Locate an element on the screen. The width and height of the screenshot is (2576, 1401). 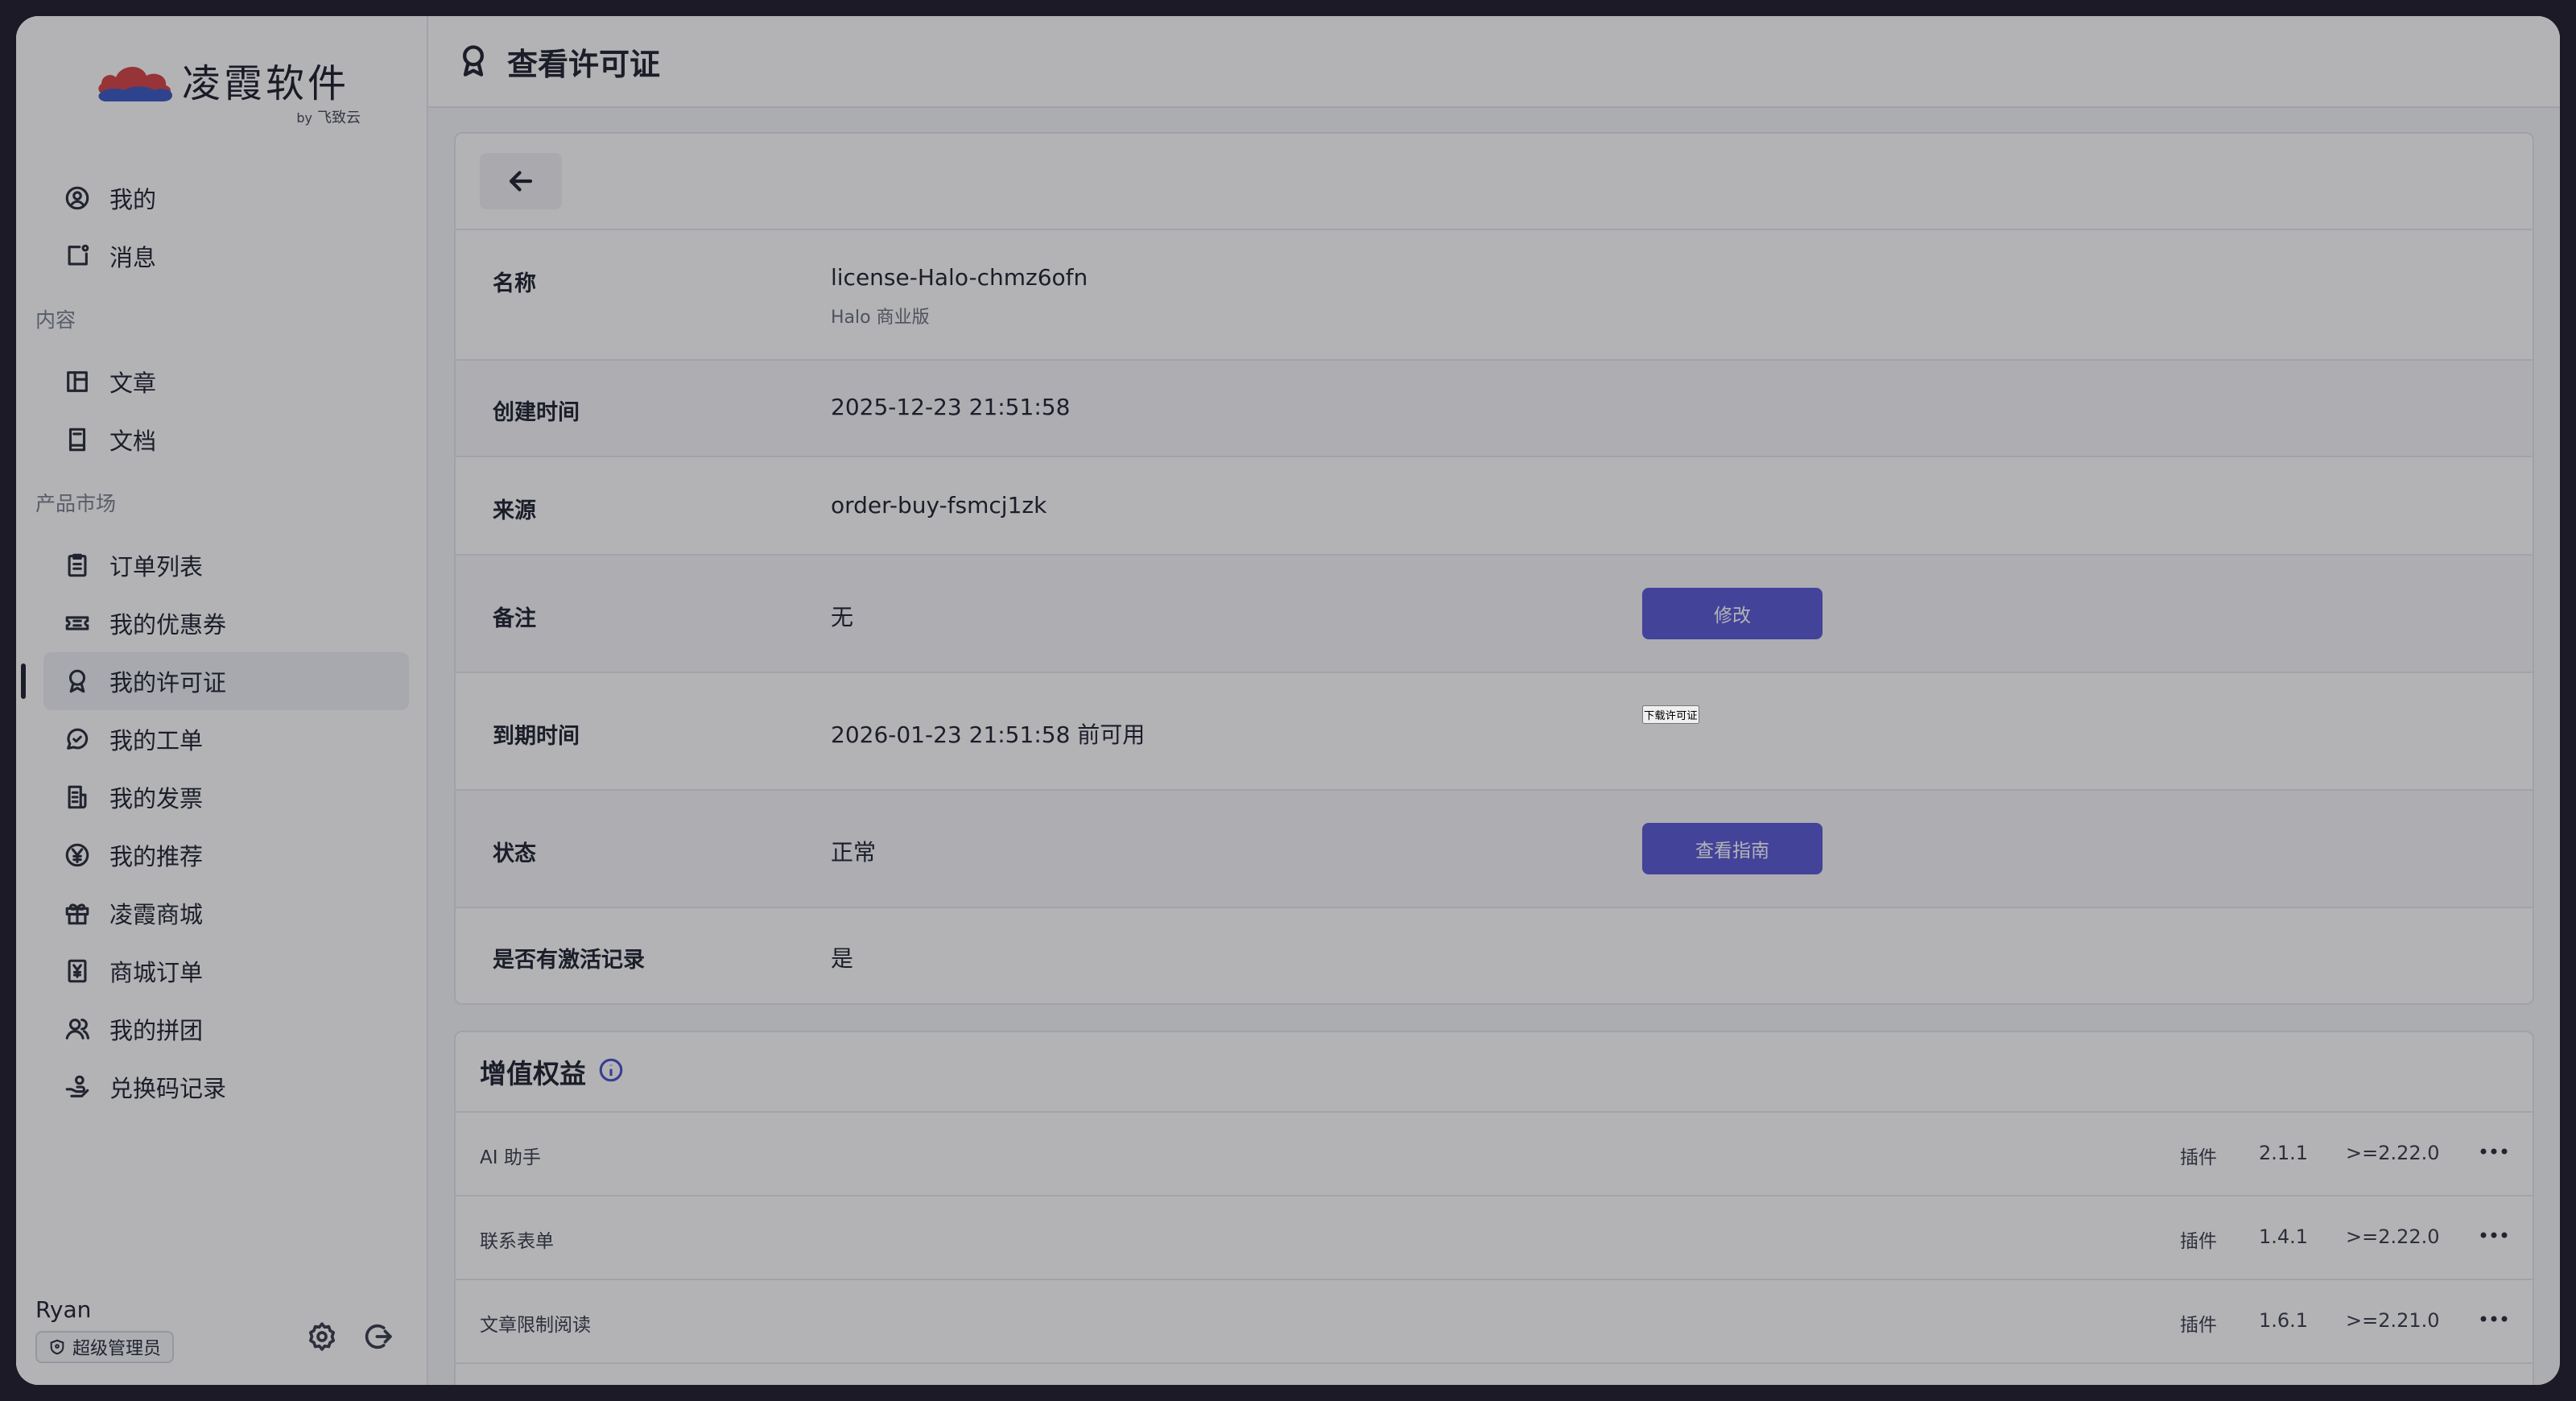
user-profile: Ryan 超级管理员 is located at coordinates (105, 1329).